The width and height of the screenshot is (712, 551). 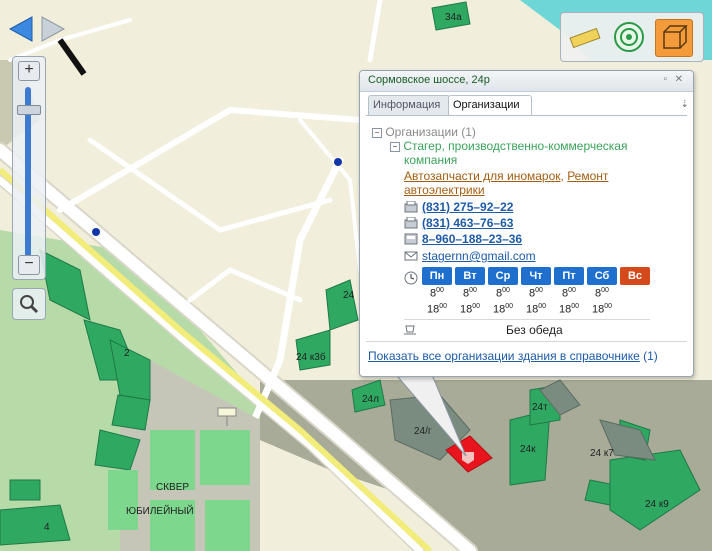 What do you see at coordinates (453, 17) in the screenshot?
I see `label-34a: 34а` at bounding box center [453, 17].